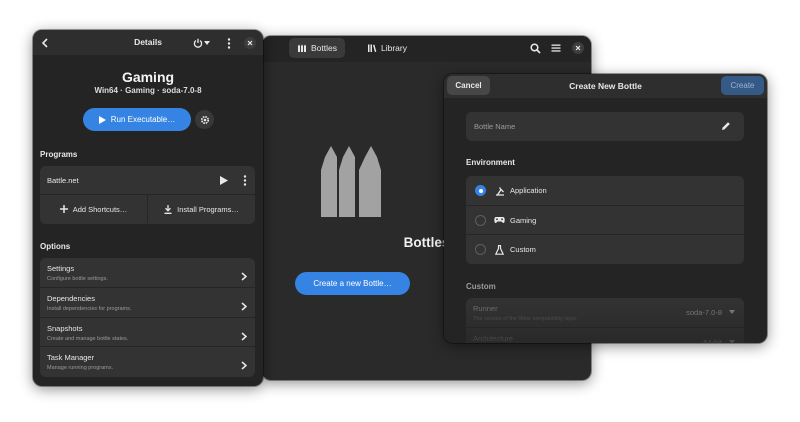  What do you see at coordinates (147, 362) in the screenshot?
I see `option-row-task-manager: Task Manager Manage running programs.` at bounding box center [147, 362].